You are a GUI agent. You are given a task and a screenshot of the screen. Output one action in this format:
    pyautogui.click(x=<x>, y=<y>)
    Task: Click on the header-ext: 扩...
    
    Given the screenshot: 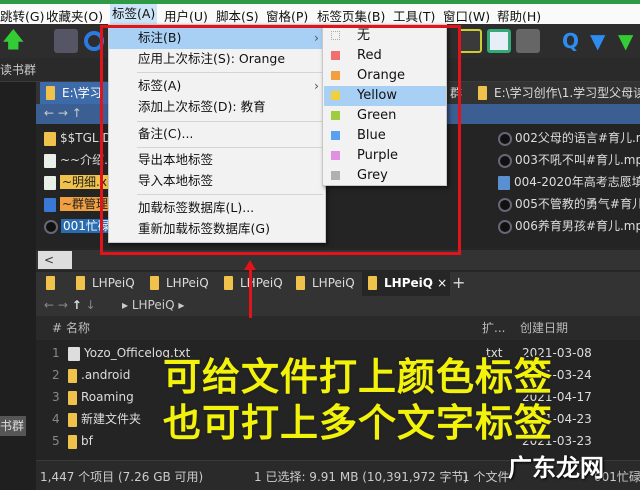 What is the action you would take?
    pyautogui.click(x=493, y=328)
    